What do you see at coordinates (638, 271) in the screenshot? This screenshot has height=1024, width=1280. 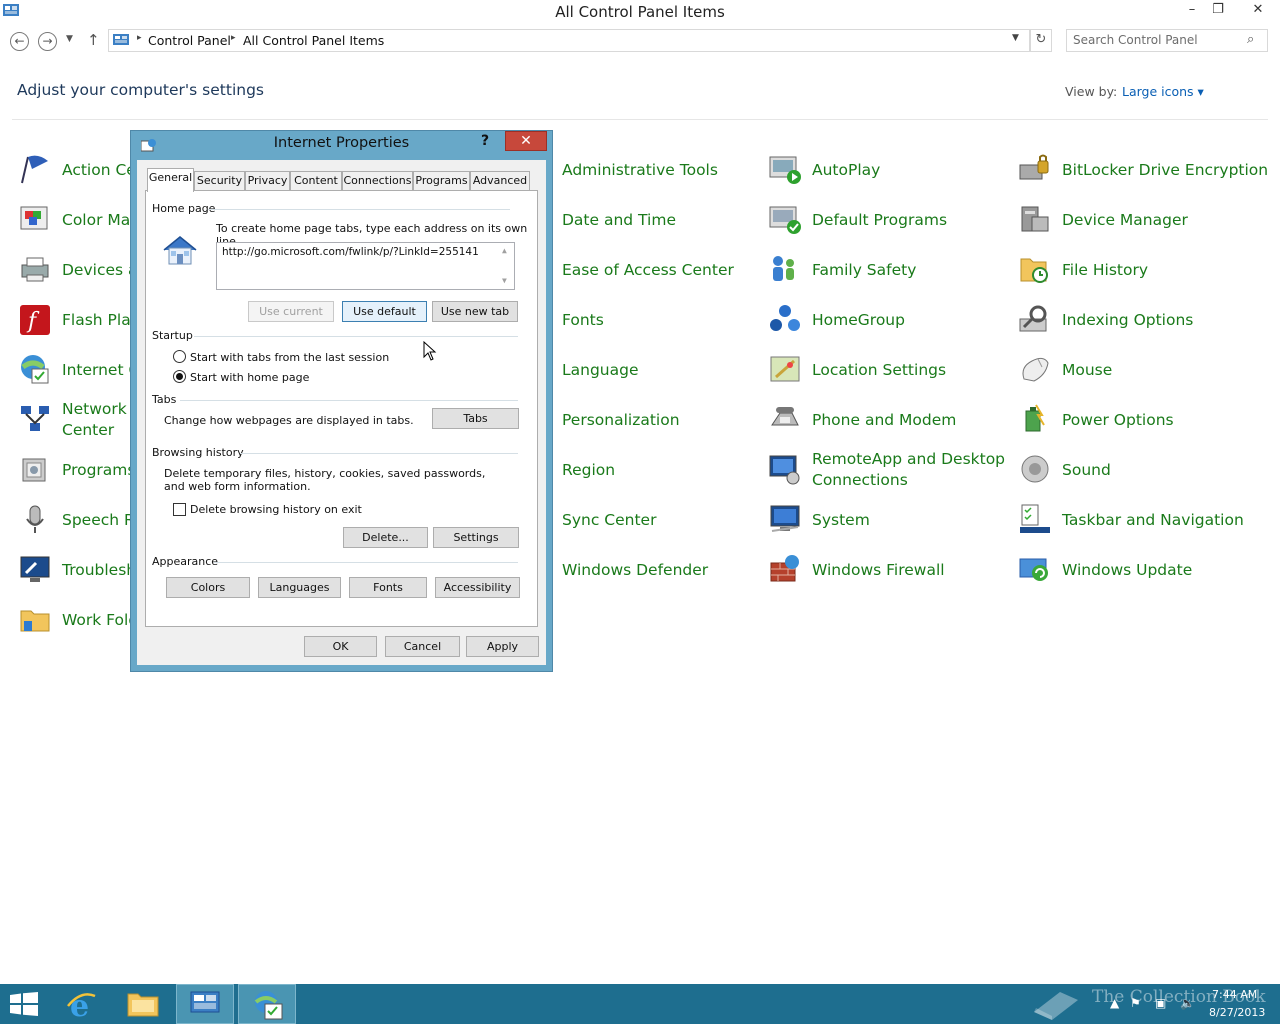 I see `cp-item-ease-of-access-center: Ease of Access Center` at bounding box center [638, 271].